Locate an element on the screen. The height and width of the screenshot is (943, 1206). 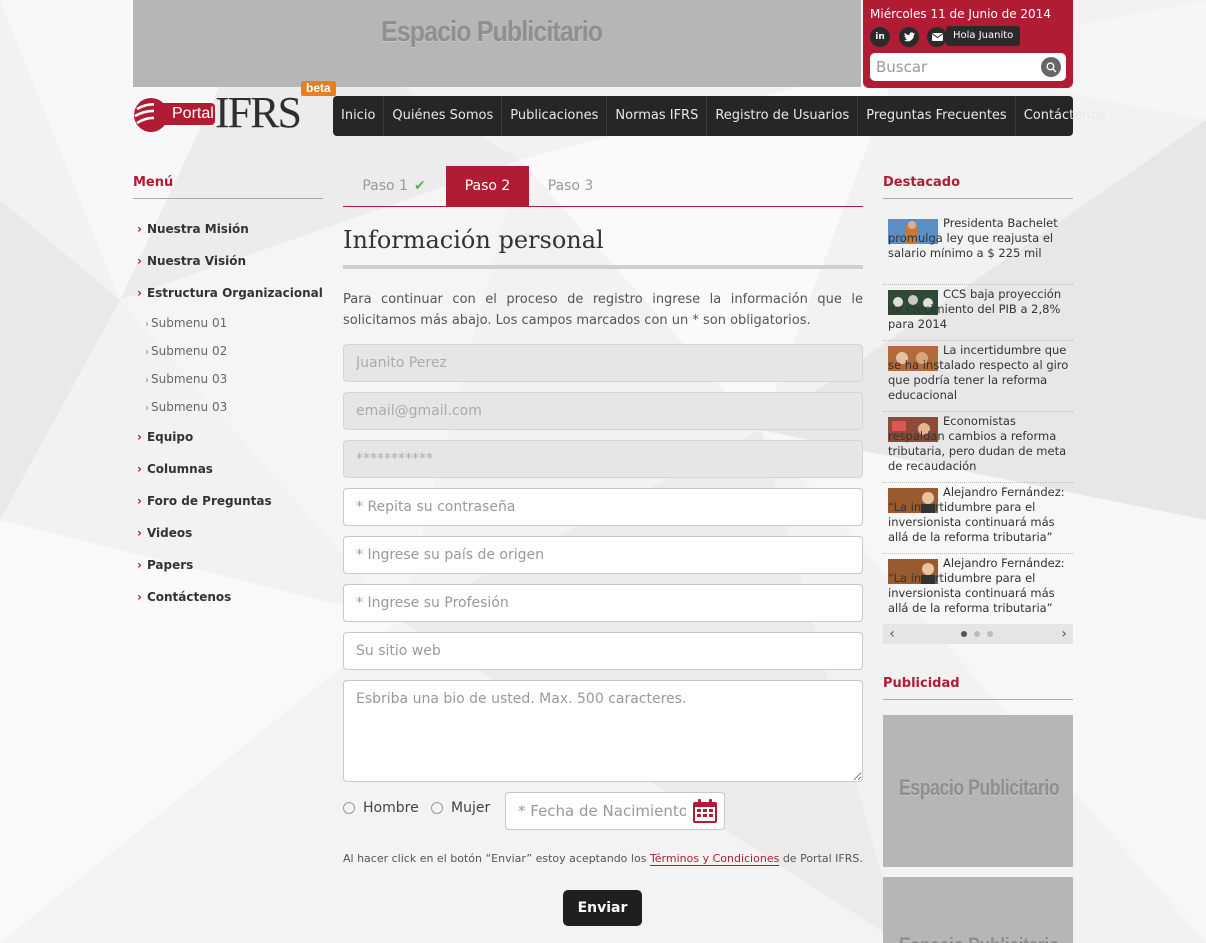
carousel-next-button: › is located at coordinates (1064, 634).